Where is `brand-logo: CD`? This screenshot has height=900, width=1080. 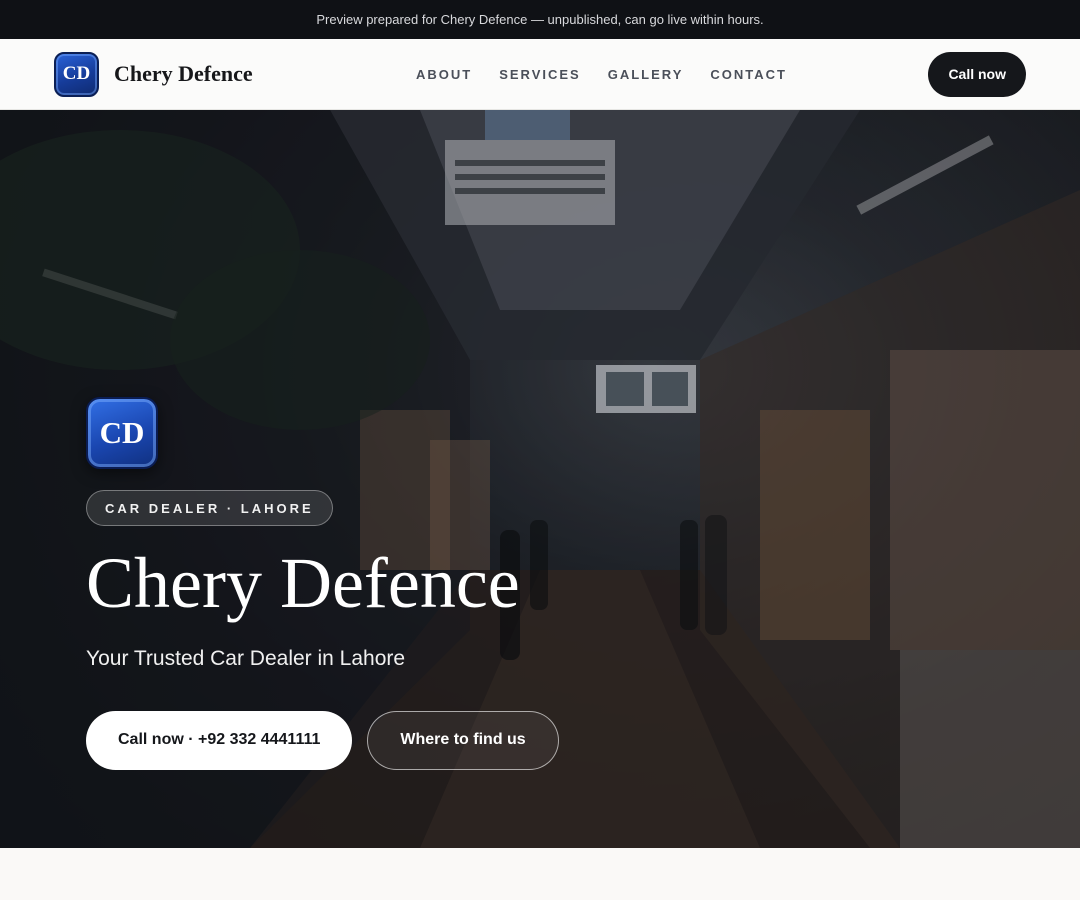 brand-logo: CD is located at coordinates (76, 74).